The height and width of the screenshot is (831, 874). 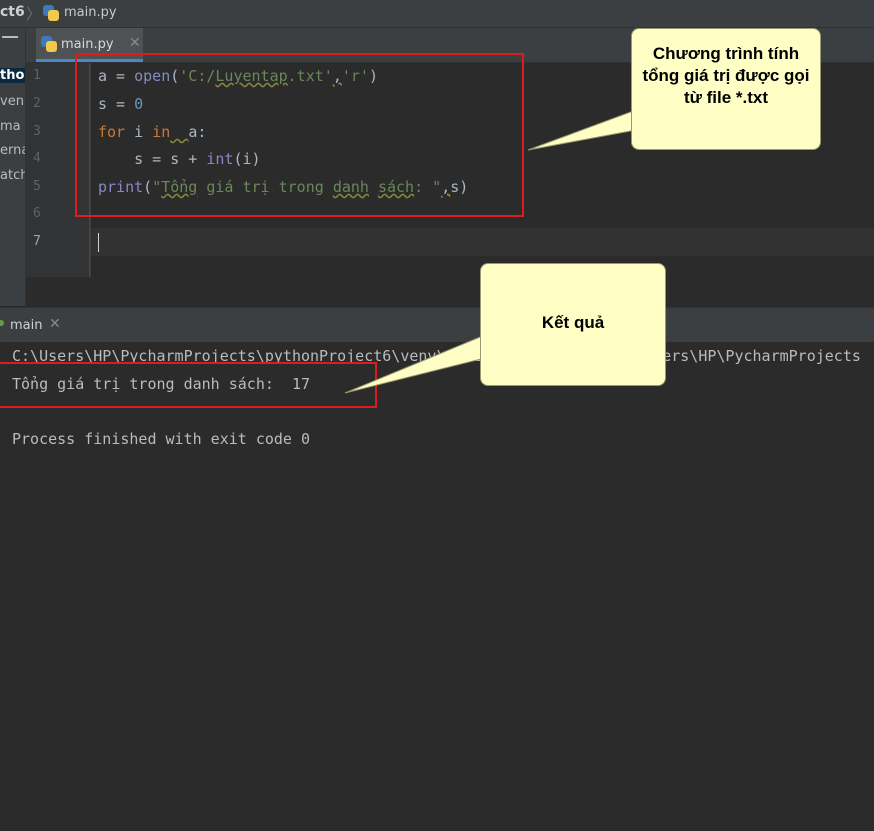 I want to click on run-config-icon, so click(x=2, y=323).